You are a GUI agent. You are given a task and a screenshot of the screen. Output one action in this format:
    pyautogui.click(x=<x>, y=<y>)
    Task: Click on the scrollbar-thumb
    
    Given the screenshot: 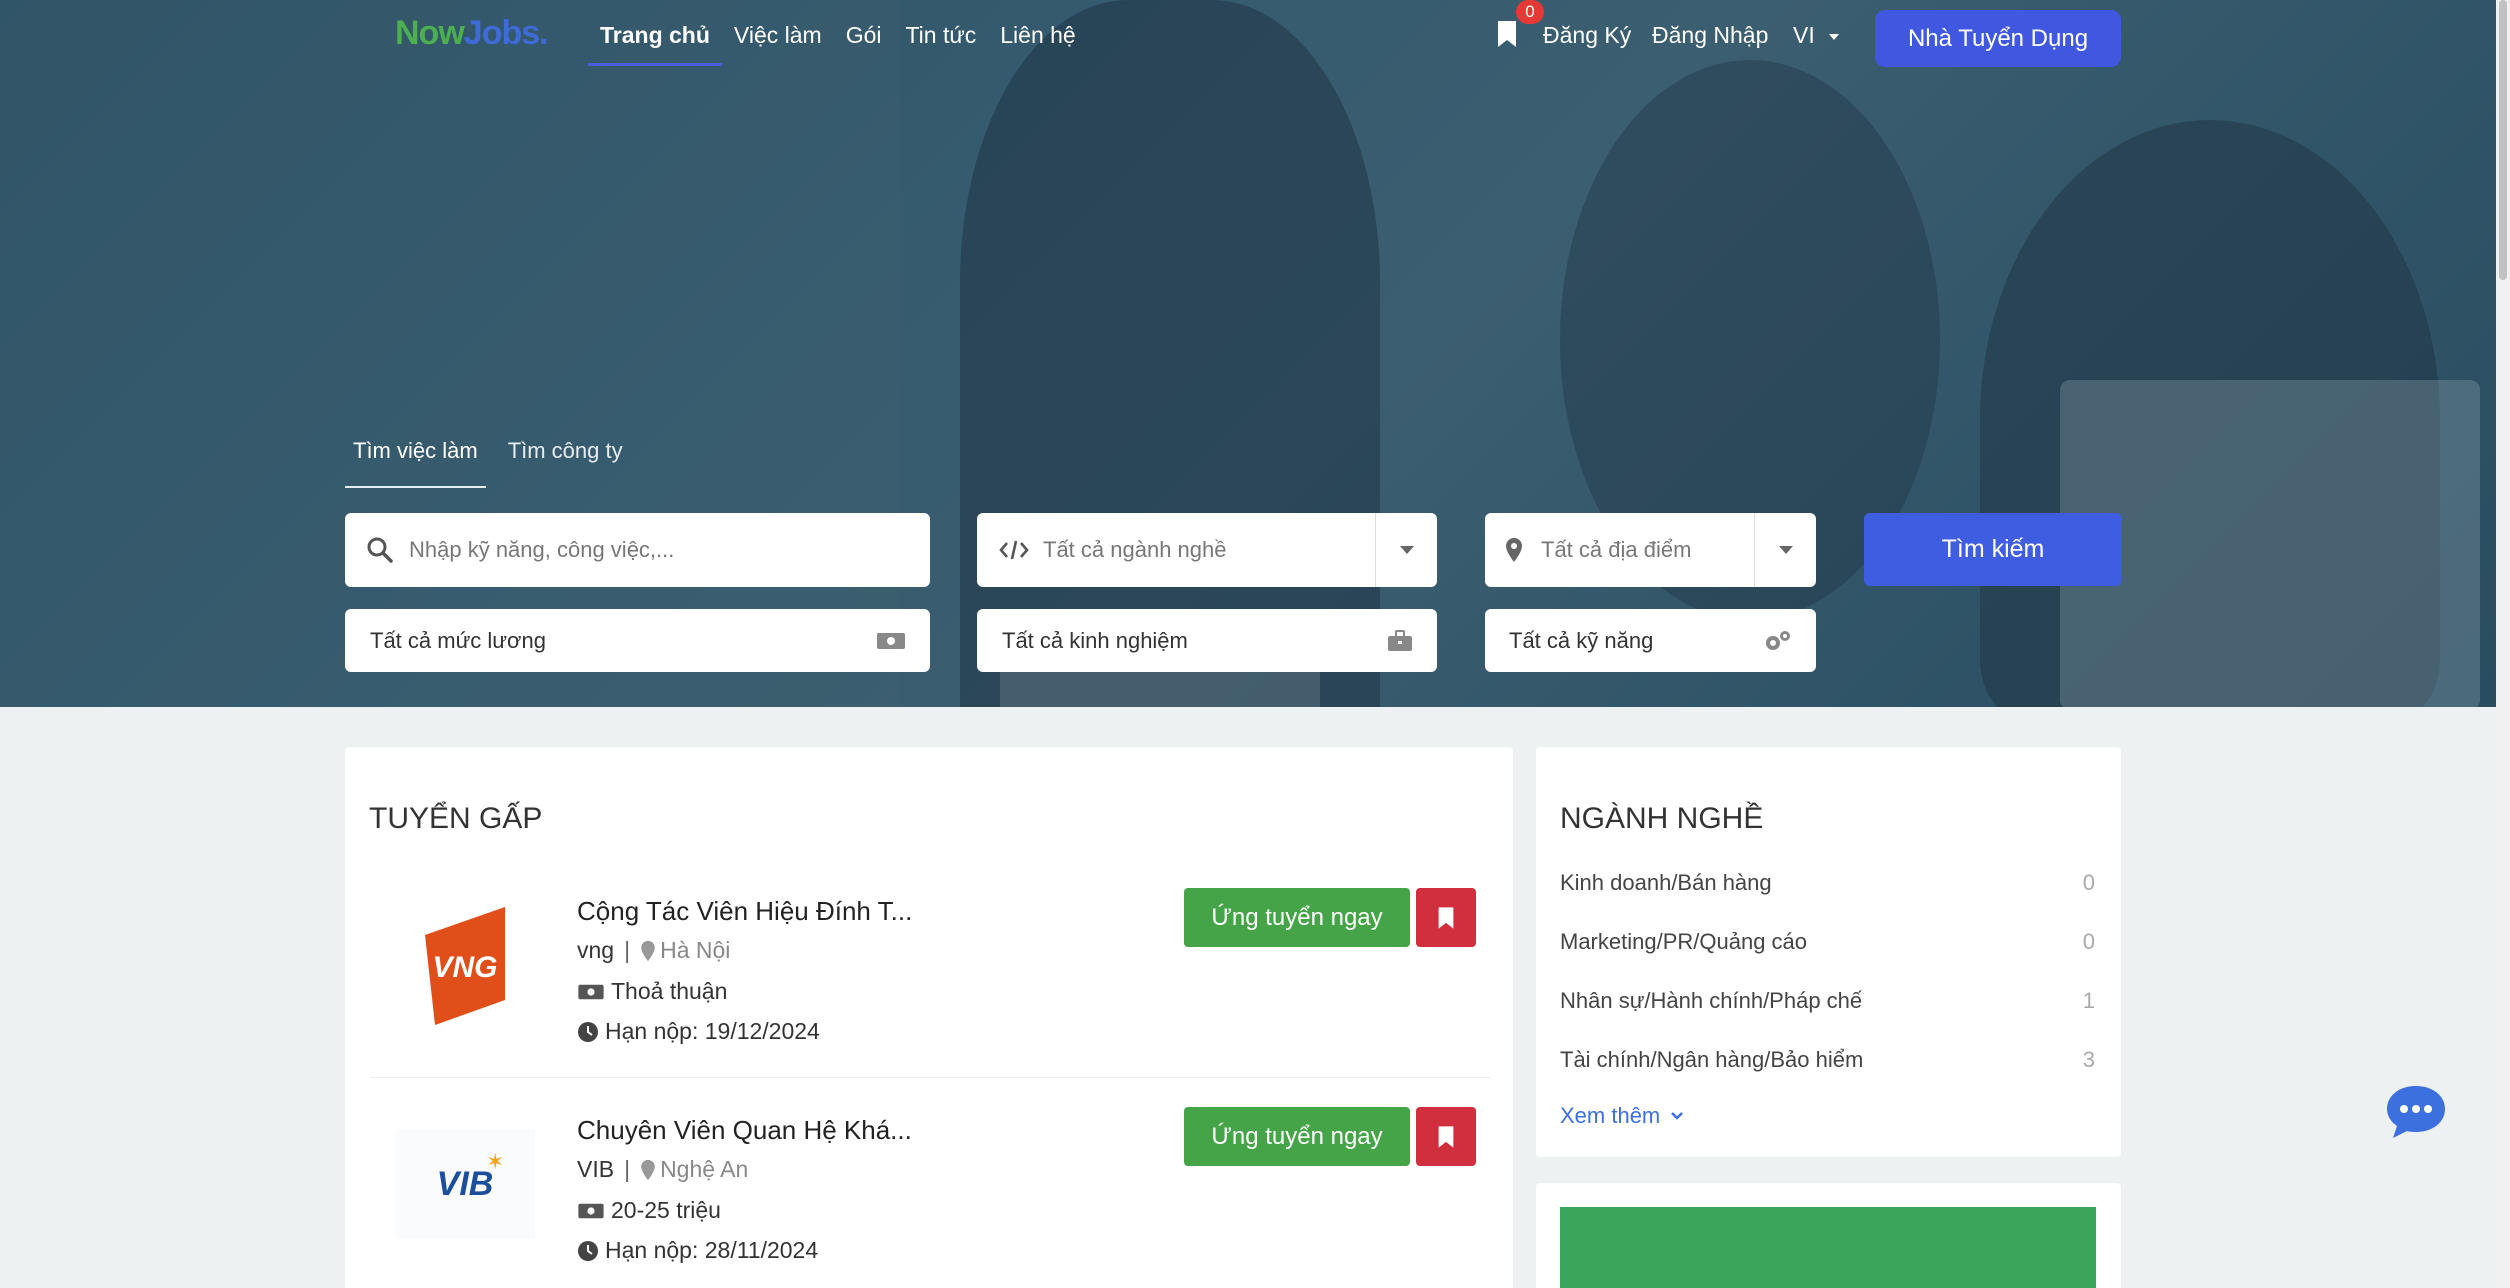 What is the action you would take?
    pyautogui.click(x=2503, y=140)
    